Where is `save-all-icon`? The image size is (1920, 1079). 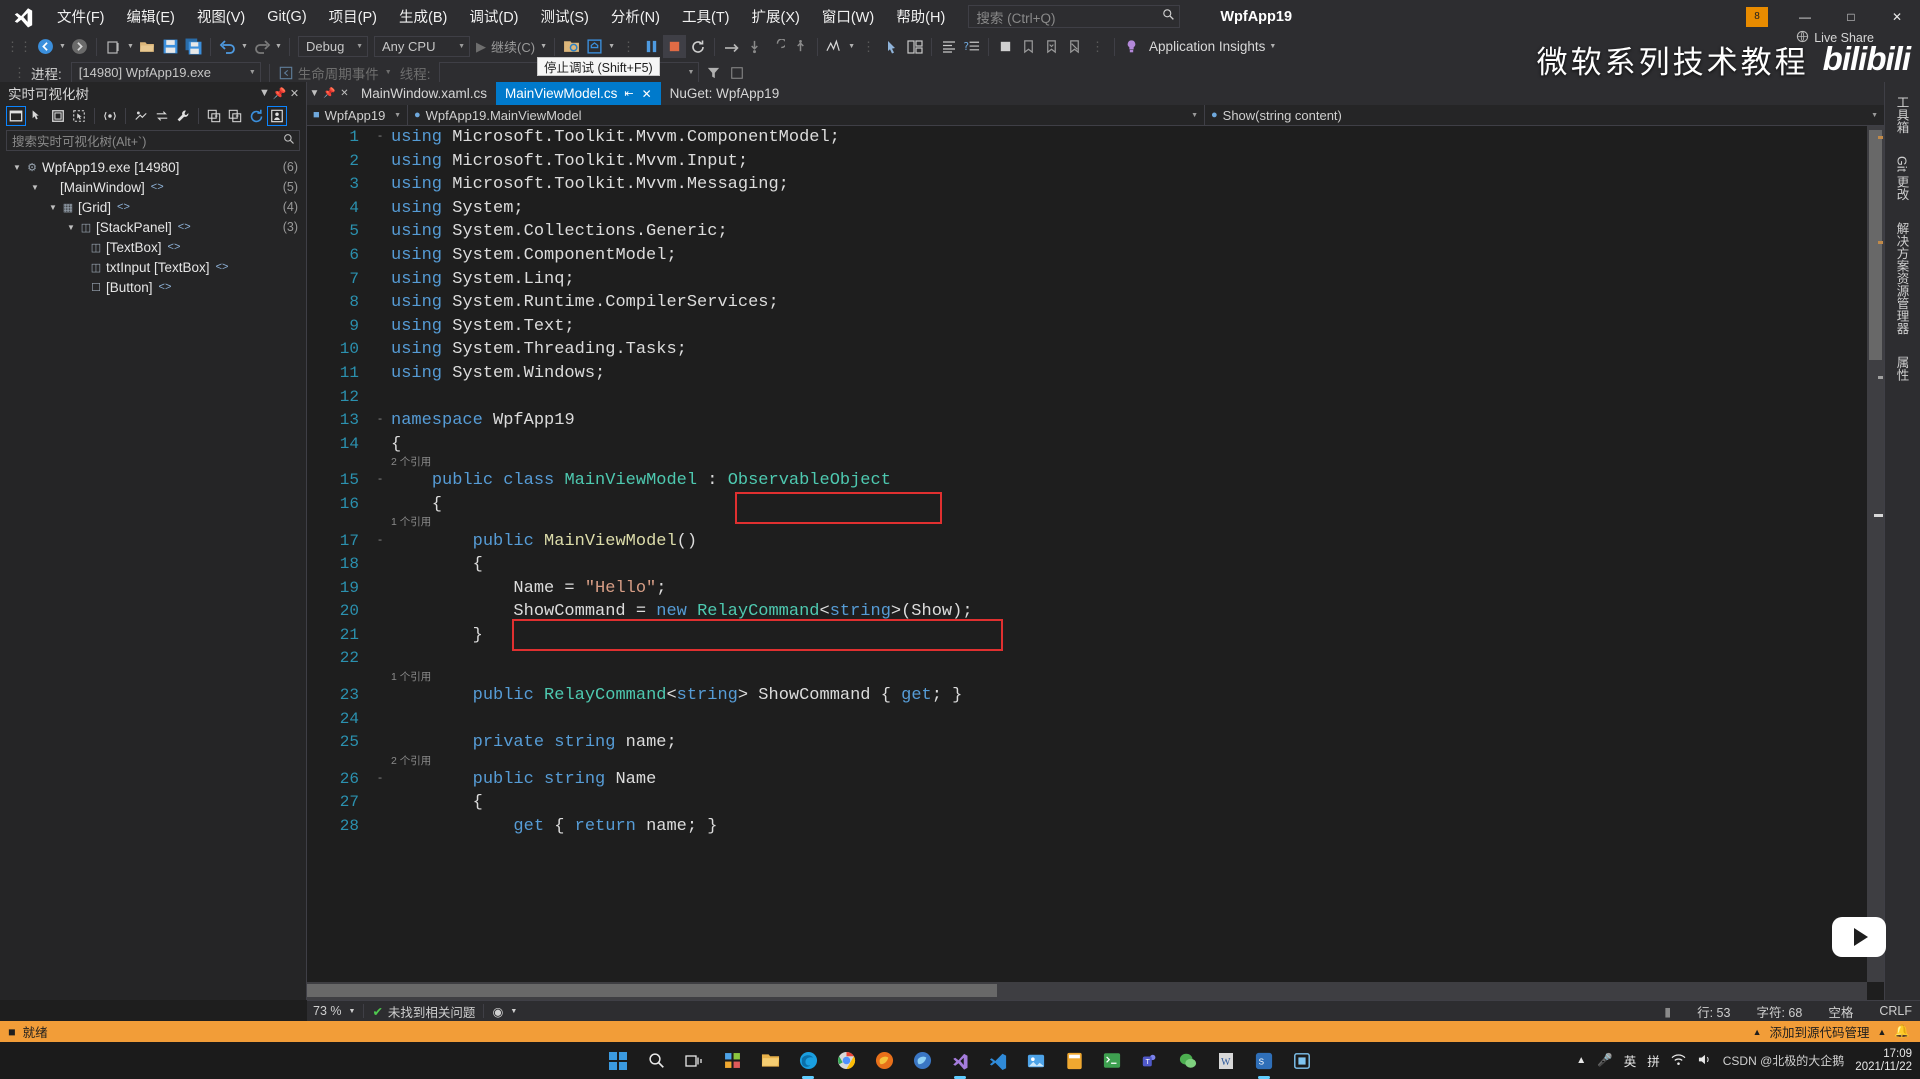 save-all-icon is located at coordinates (193, 46).